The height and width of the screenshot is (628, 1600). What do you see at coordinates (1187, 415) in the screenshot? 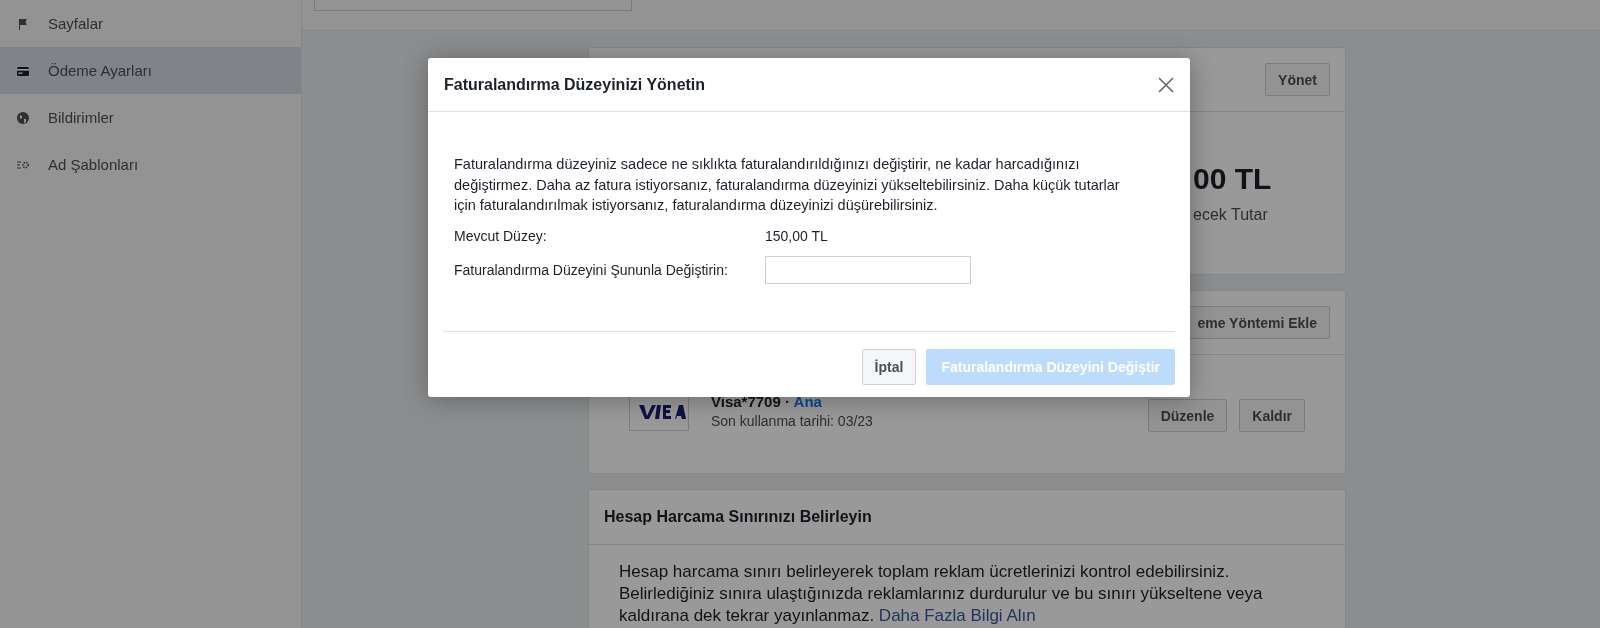
I see `edit-button: Düzenle` at bounding box center [1187, 415].